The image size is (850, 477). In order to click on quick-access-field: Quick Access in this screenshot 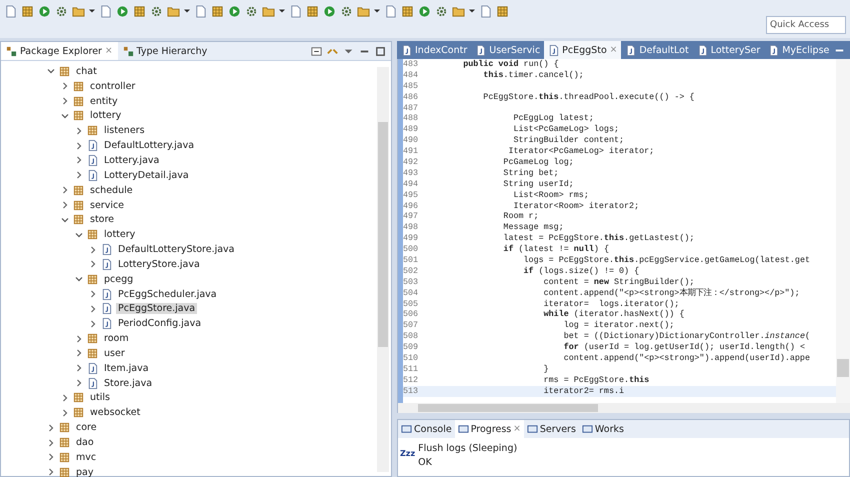, I will do `click(806, 25)`.